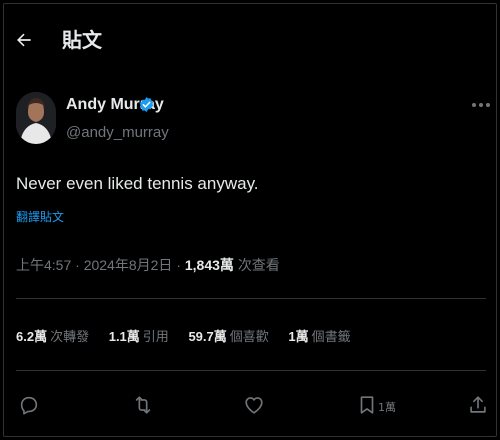 This screenshot has width=500, height=440. What do you see at coordinates (40, 216) in the screenshot?
I see `translate-post-link: 翻譯貼文` at bounding box center [40, 216].